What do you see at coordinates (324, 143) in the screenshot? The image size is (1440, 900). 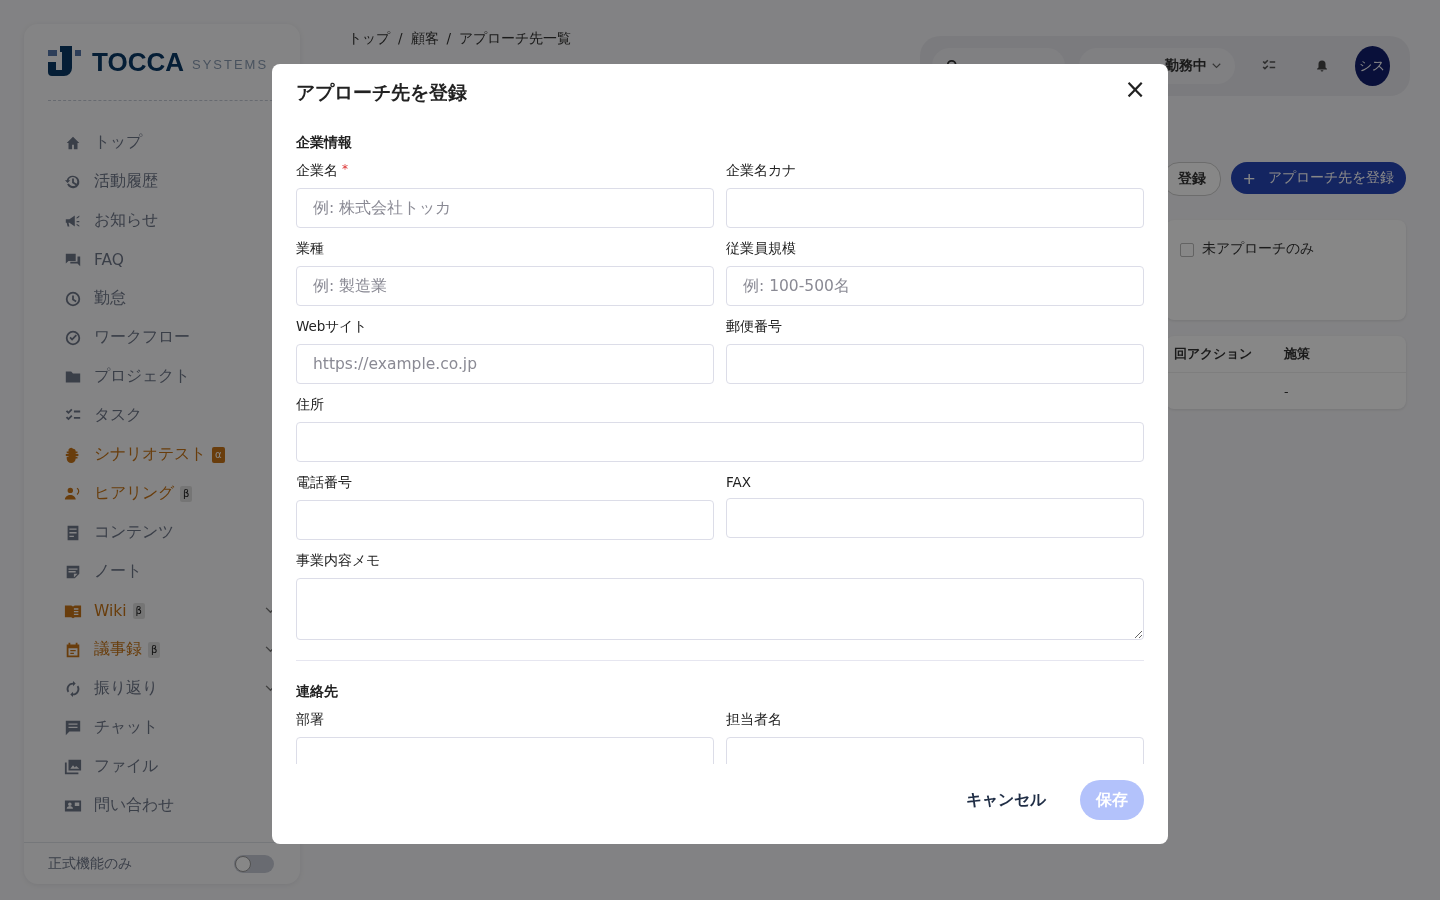 I see `section-title: 企業情報` at bounding box center [324, 143].